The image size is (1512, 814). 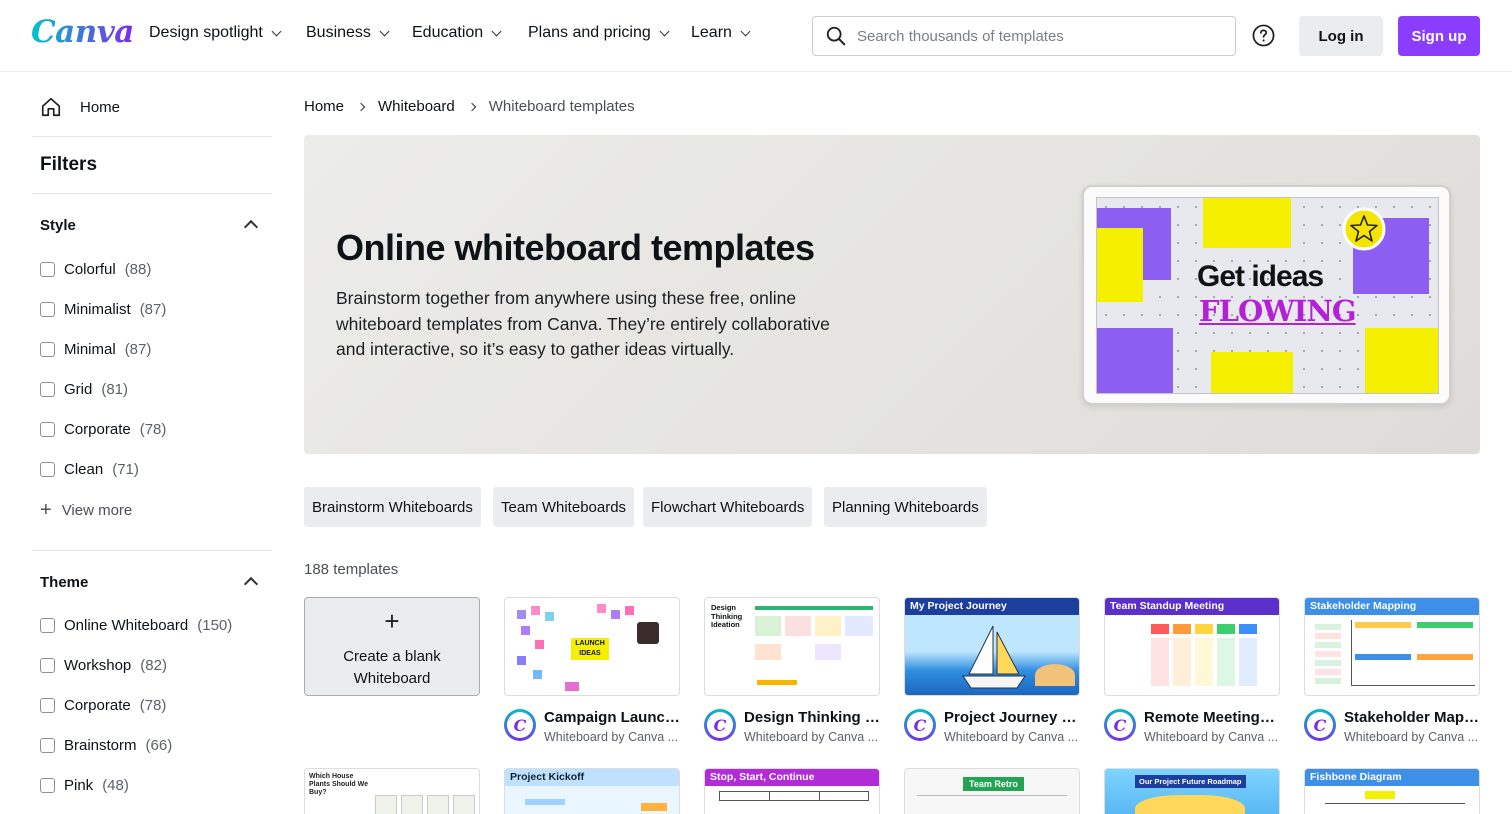 I want to click on filters-heading: Filters, so click(x=69, y=164).